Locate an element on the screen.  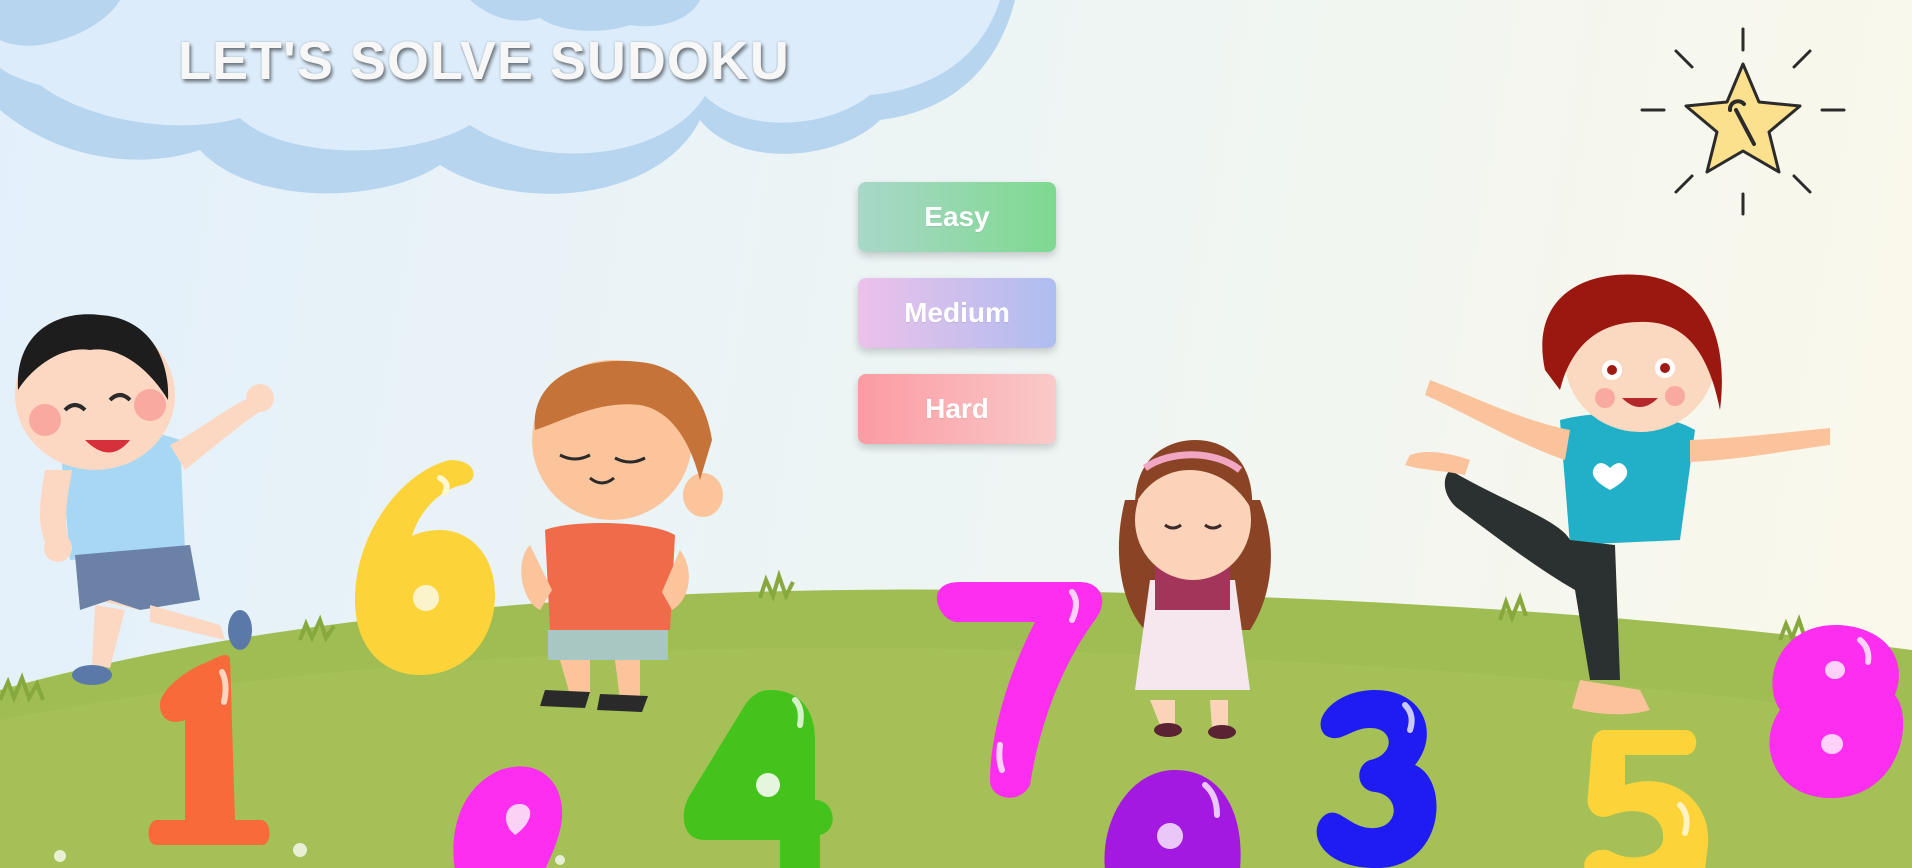
hard-button: Hard is located at coordinates (957, 409).